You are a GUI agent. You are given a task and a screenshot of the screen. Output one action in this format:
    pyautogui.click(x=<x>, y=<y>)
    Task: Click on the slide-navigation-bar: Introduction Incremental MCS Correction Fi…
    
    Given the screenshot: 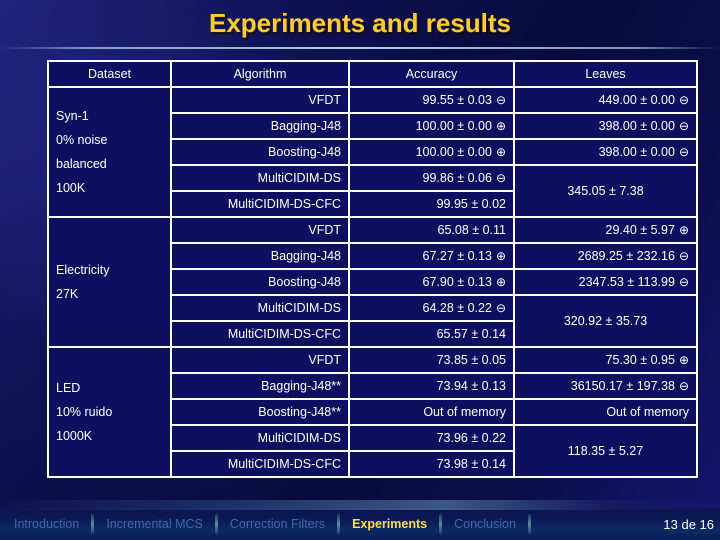 What is the action you would take?
    pyautogui.click(x=360, y=520)
    